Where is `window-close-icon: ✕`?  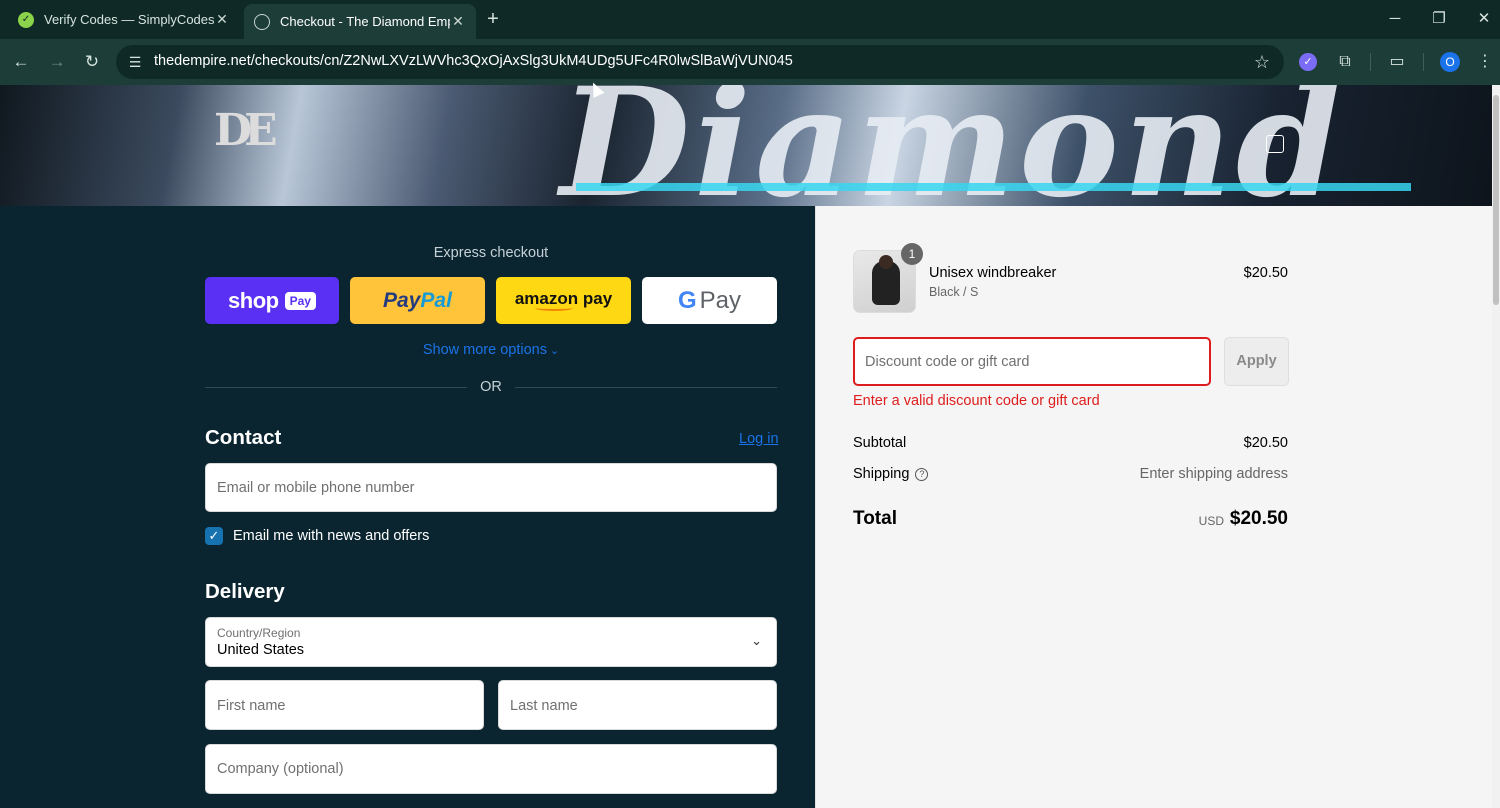
window-close-icon: ✕ is located at coordinates (1484, 19).